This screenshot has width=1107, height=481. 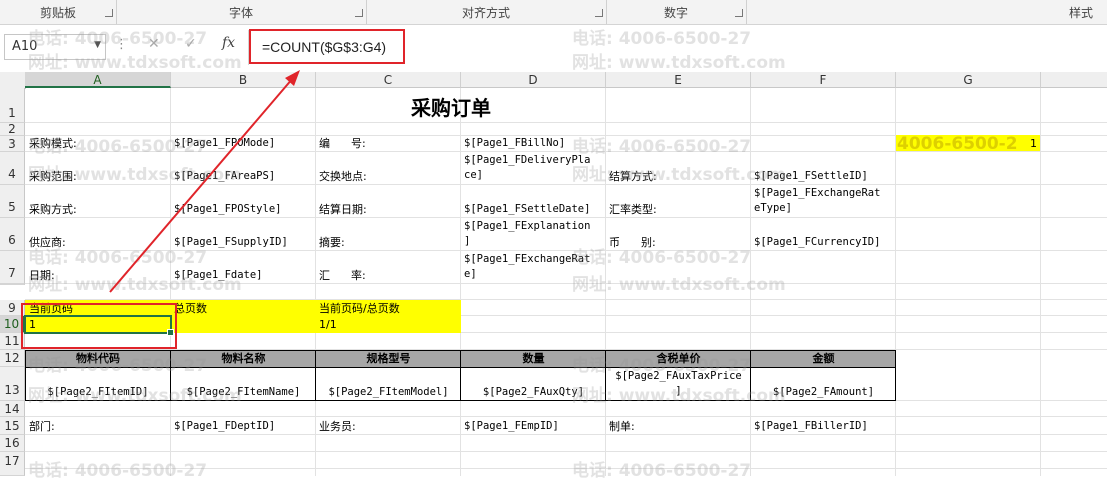 What do you see at coordinates (201, 185) in the screenshot?
I see `annotation-arrow-line` at bounding box center [201, 185].